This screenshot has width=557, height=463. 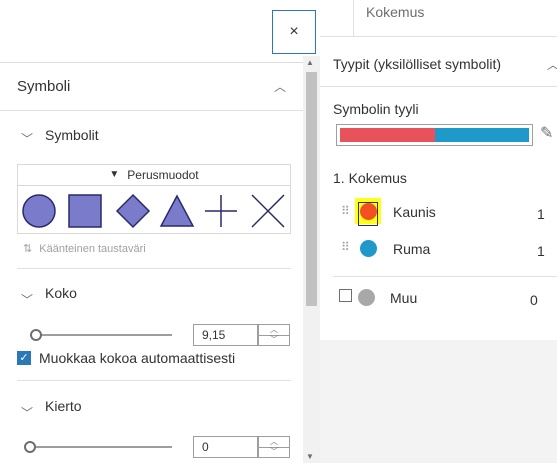 I want to click on field-label: 1. Kokemus, so click(x=370, y=178).